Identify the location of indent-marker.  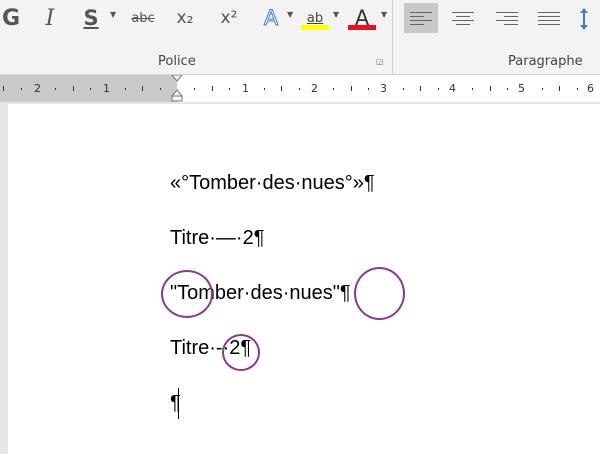
(177, 88).